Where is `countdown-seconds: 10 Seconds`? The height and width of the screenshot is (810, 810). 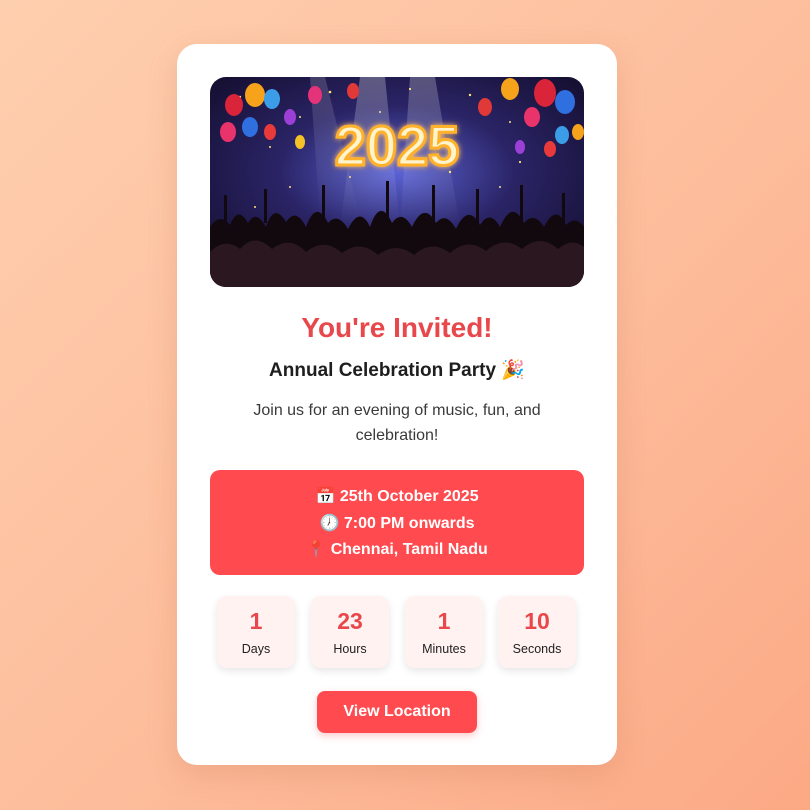
countdown-seconds: 10 Seconds is located at coordinates (537, 632).